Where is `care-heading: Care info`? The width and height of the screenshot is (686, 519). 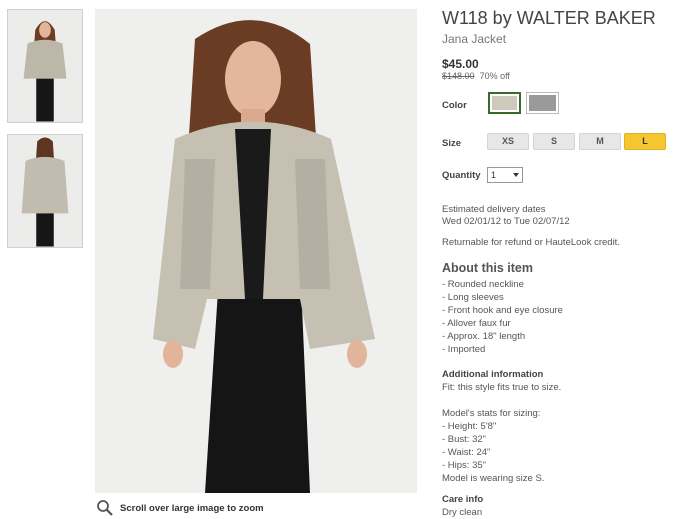 care-heading: Care info is located at coordinates (463, 499).